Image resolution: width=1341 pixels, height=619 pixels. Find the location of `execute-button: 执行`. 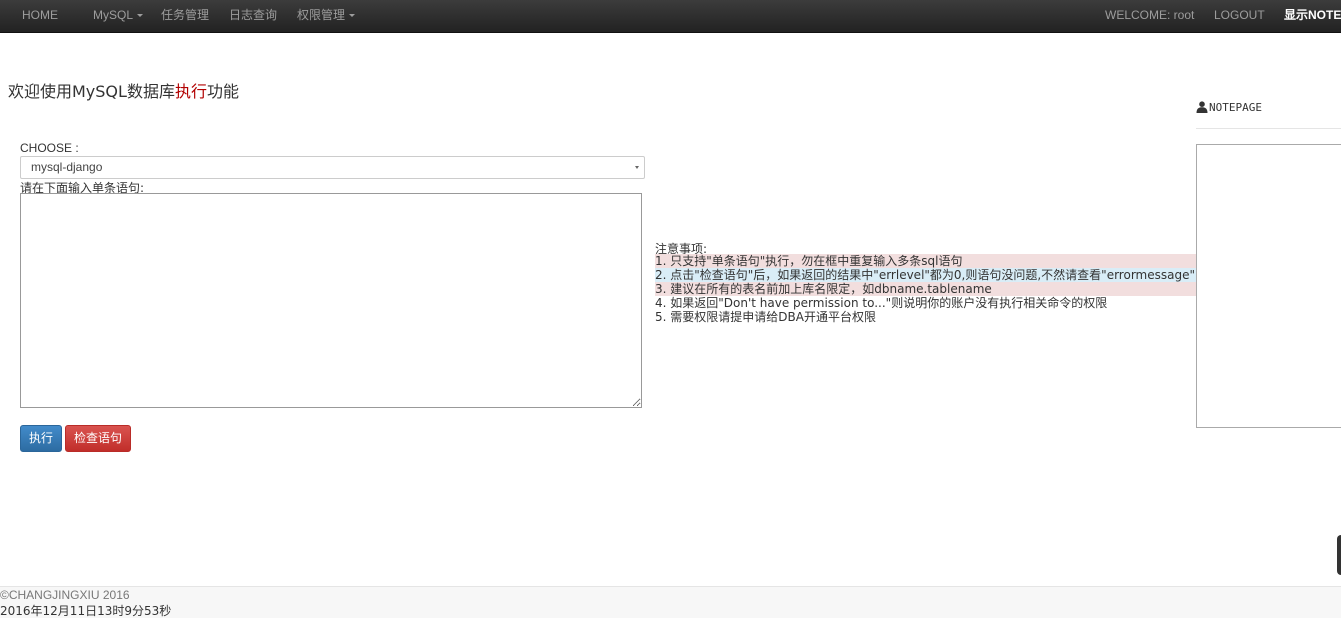

execute-button: 执行 is located at coordinates (41, 438).